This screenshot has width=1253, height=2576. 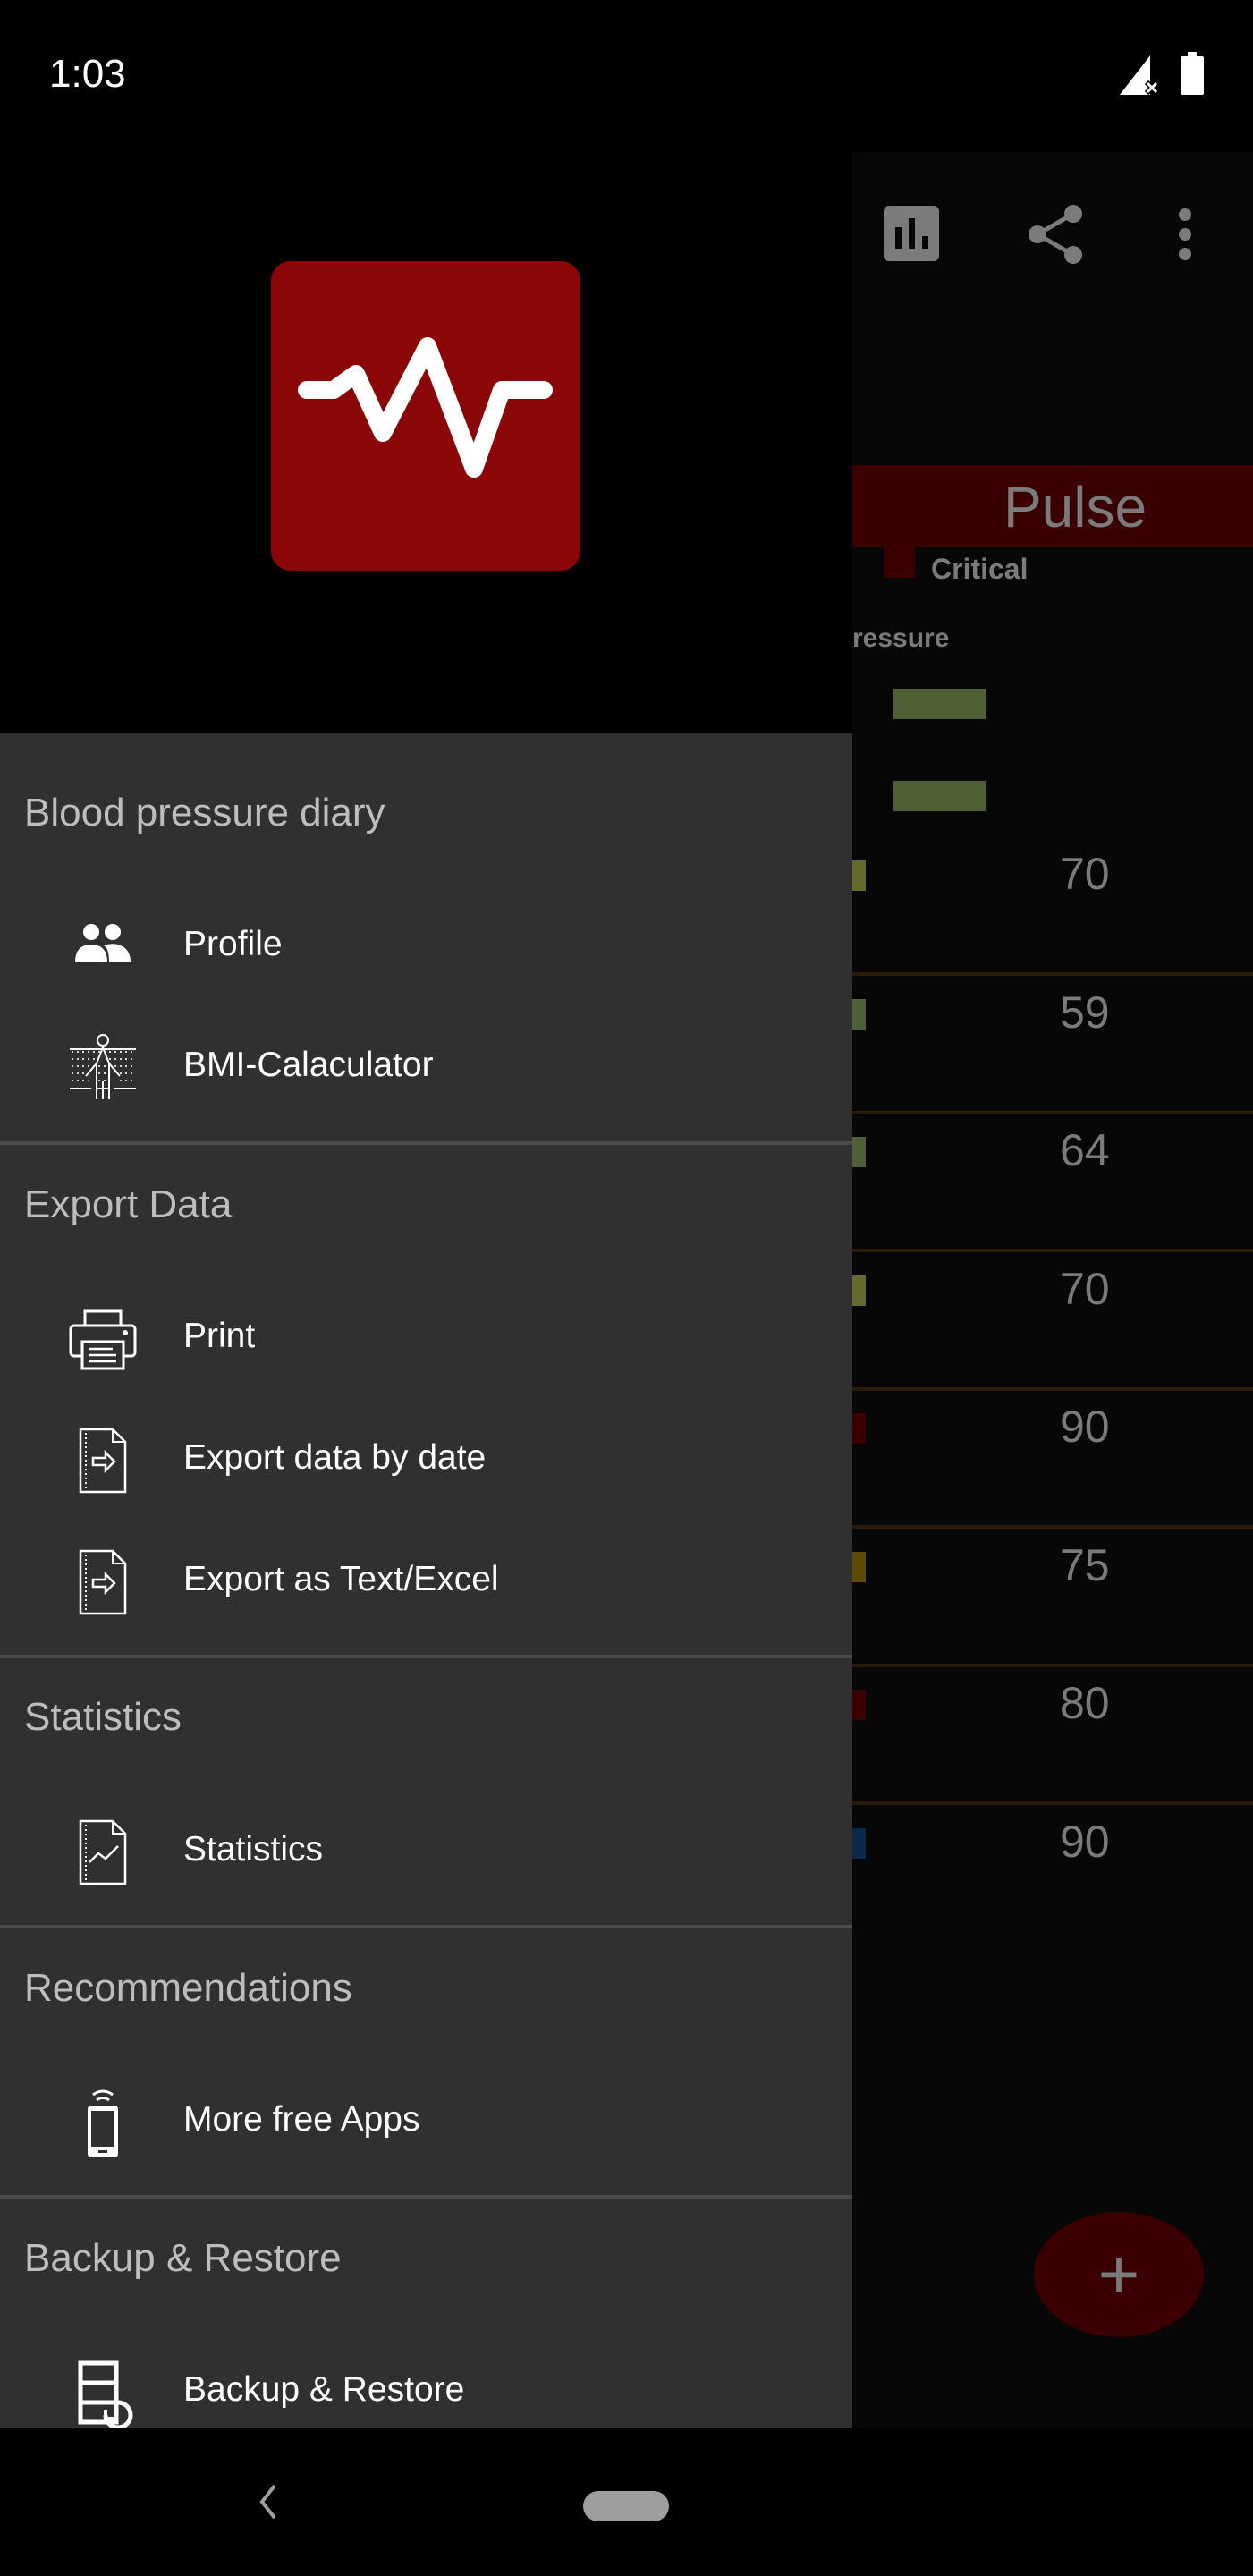 What do you see at coordinates (1085, 1150) in the screenshot?
I see `pulse-value: 64` at bounding box center [1085, 1150].